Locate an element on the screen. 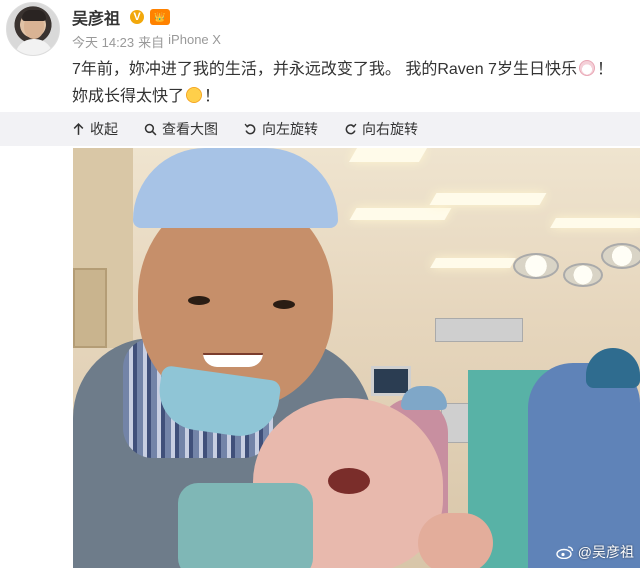 Image resolution: width=640 pixels, height=568 pixels. rotate-right-button: 向右旋转 is located at coordinates (381, 129).